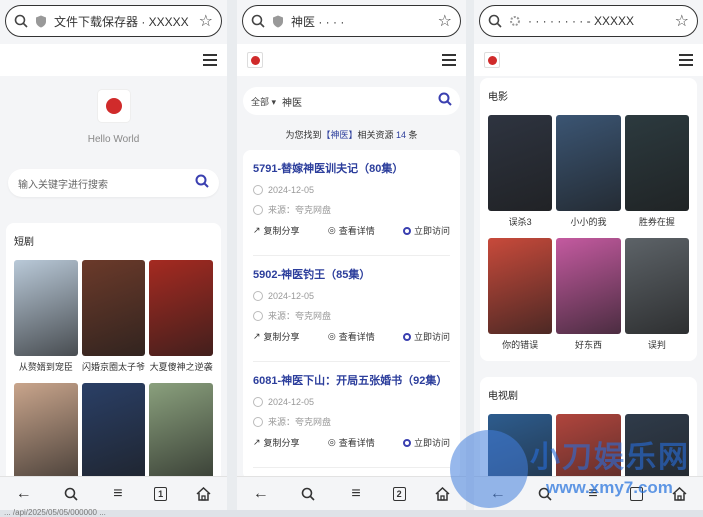 The image size is (703, 517). I want to click on shield-icon, so click(41, 21).